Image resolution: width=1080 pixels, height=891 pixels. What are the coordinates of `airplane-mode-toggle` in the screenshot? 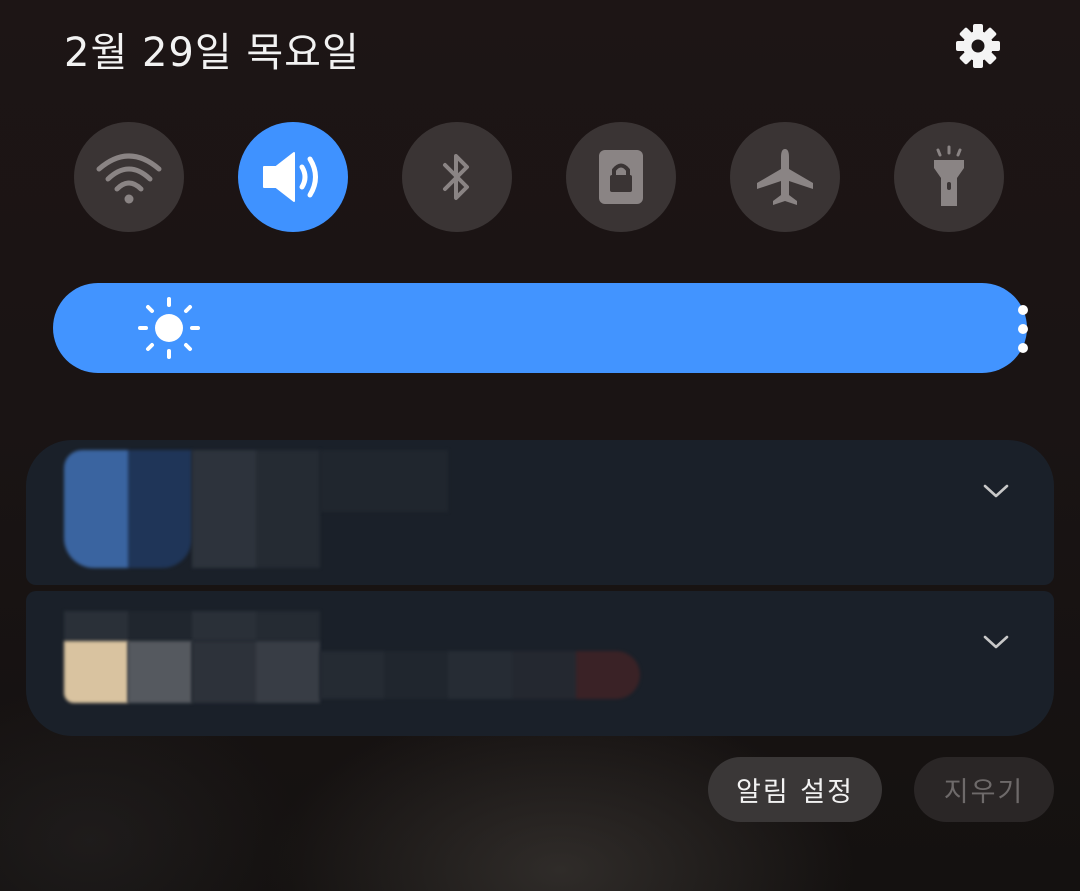 It's located at (785, 177).